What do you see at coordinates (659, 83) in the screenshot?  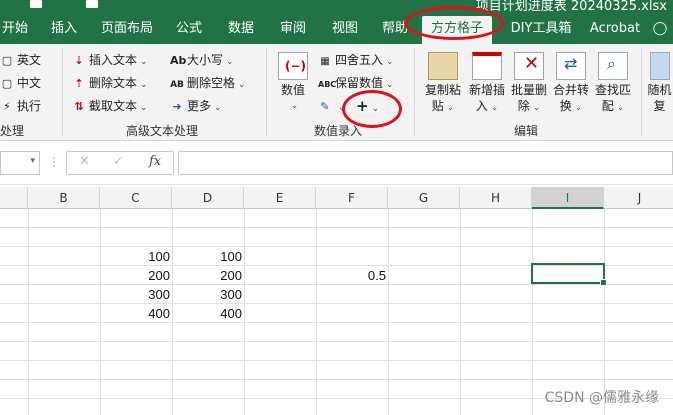 I see `random-copy-button: 随机 复` at bounding box center [659, 83].